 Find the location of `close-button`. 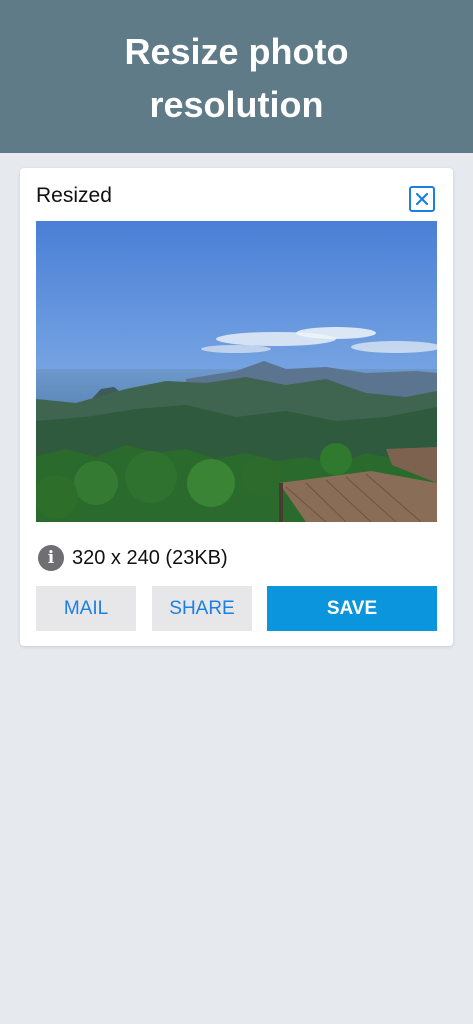

close-button is located at coordinates (422, 199).